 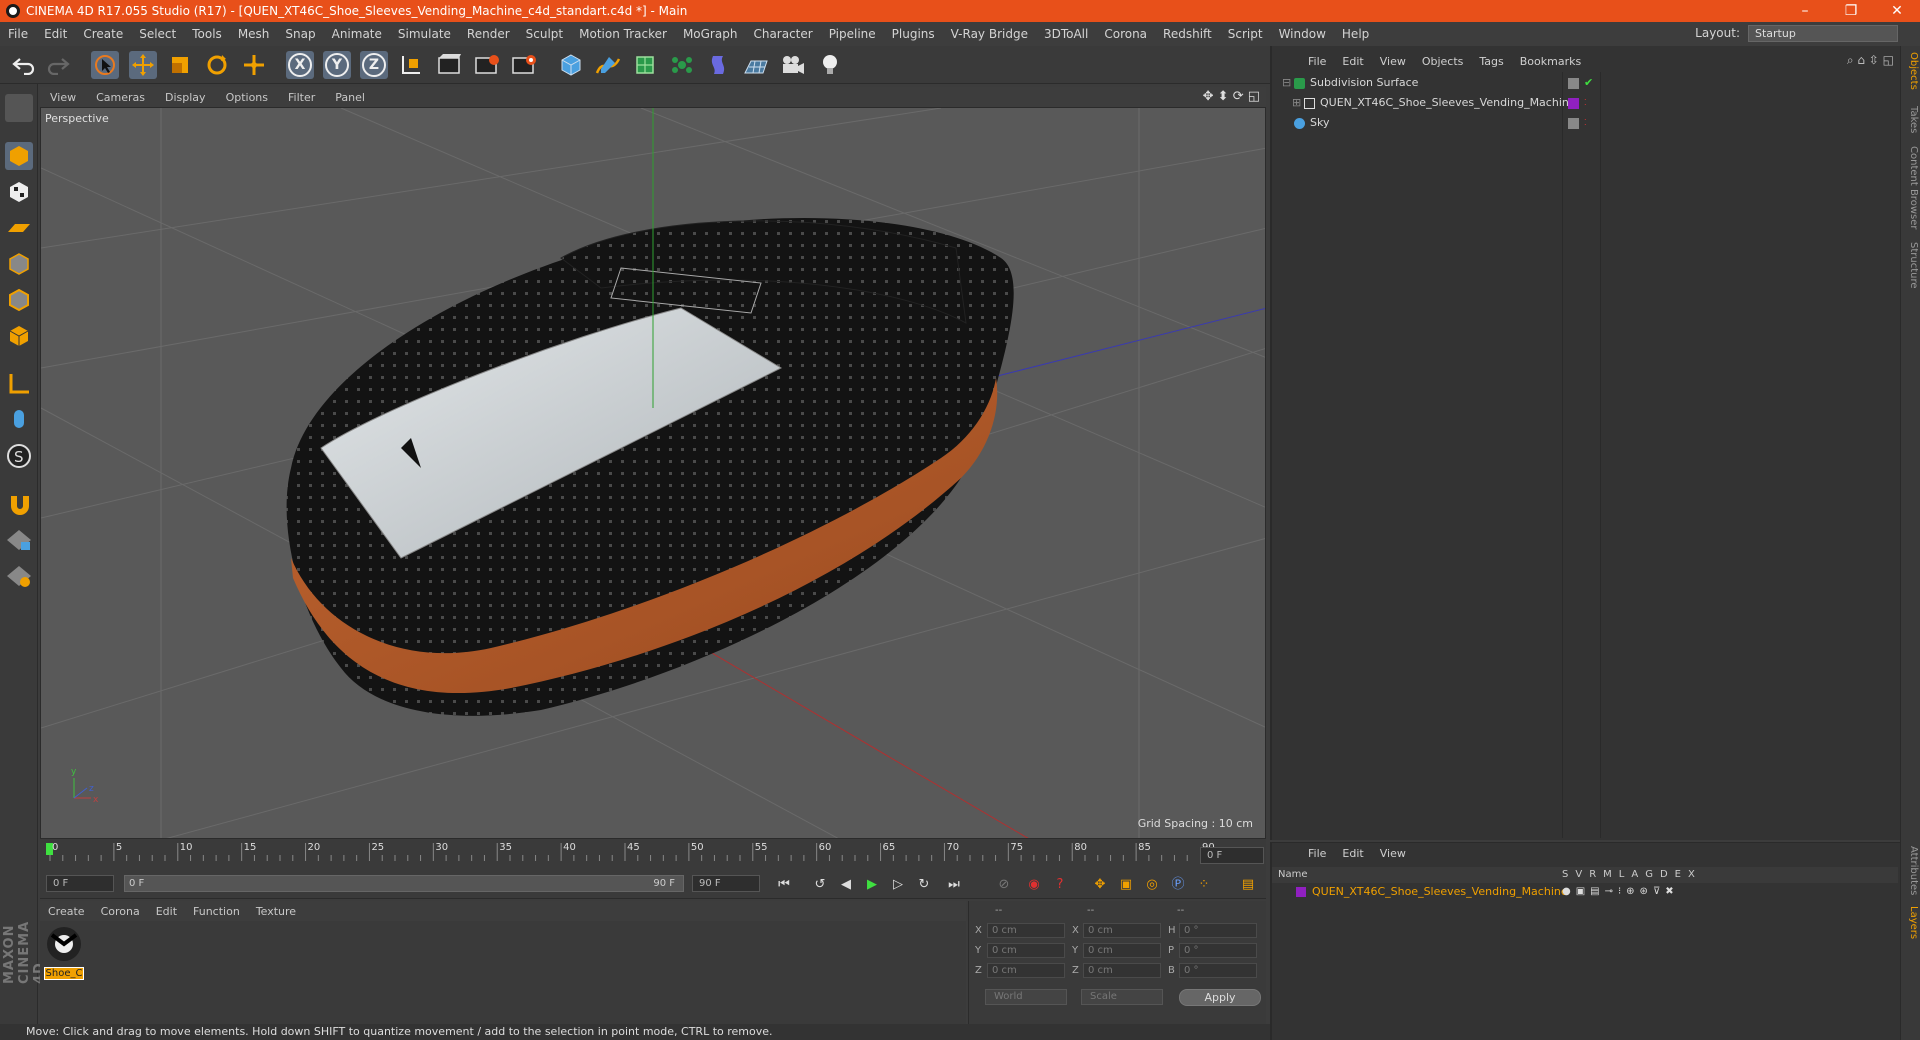 What do you see at coordinates (1218, 970) in the screenshot?
I see `rotation-b-field: 0 °` at bounding box center [1218, 970].